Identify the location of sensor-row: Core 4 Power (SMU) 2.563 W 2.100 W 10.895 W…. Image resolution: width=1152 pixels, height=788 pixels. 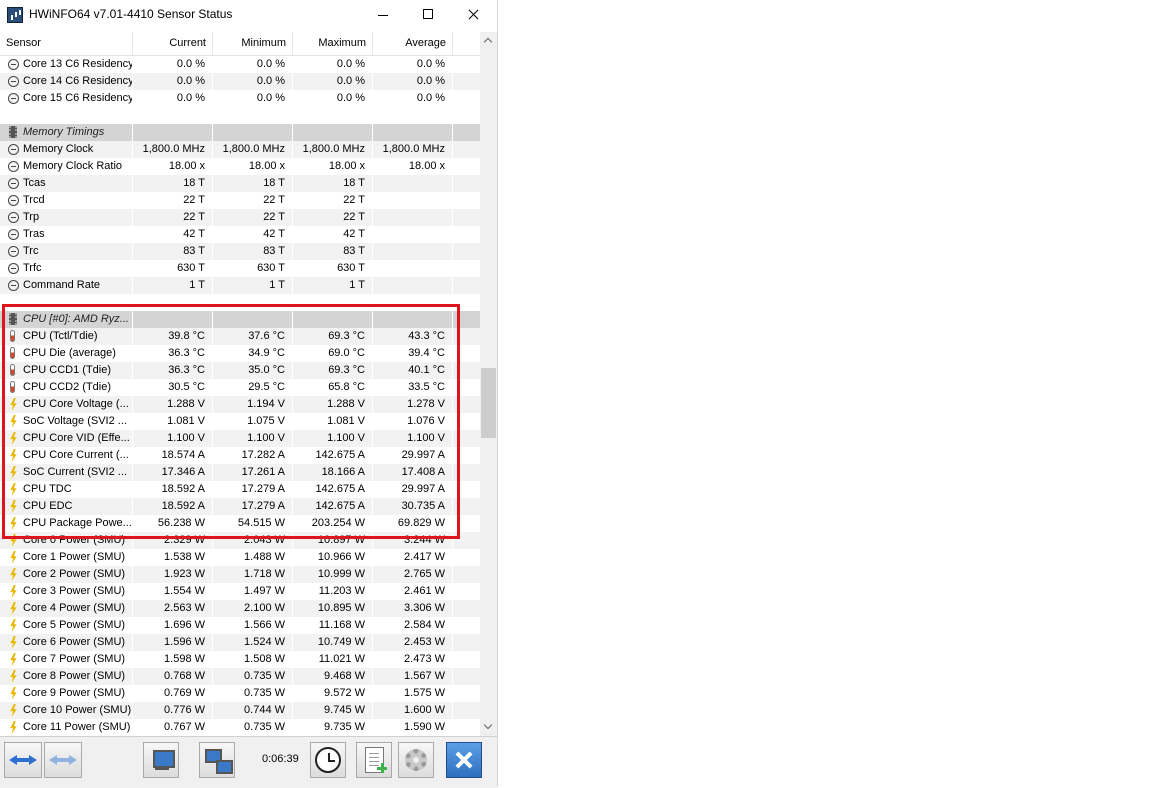
(240, 608).